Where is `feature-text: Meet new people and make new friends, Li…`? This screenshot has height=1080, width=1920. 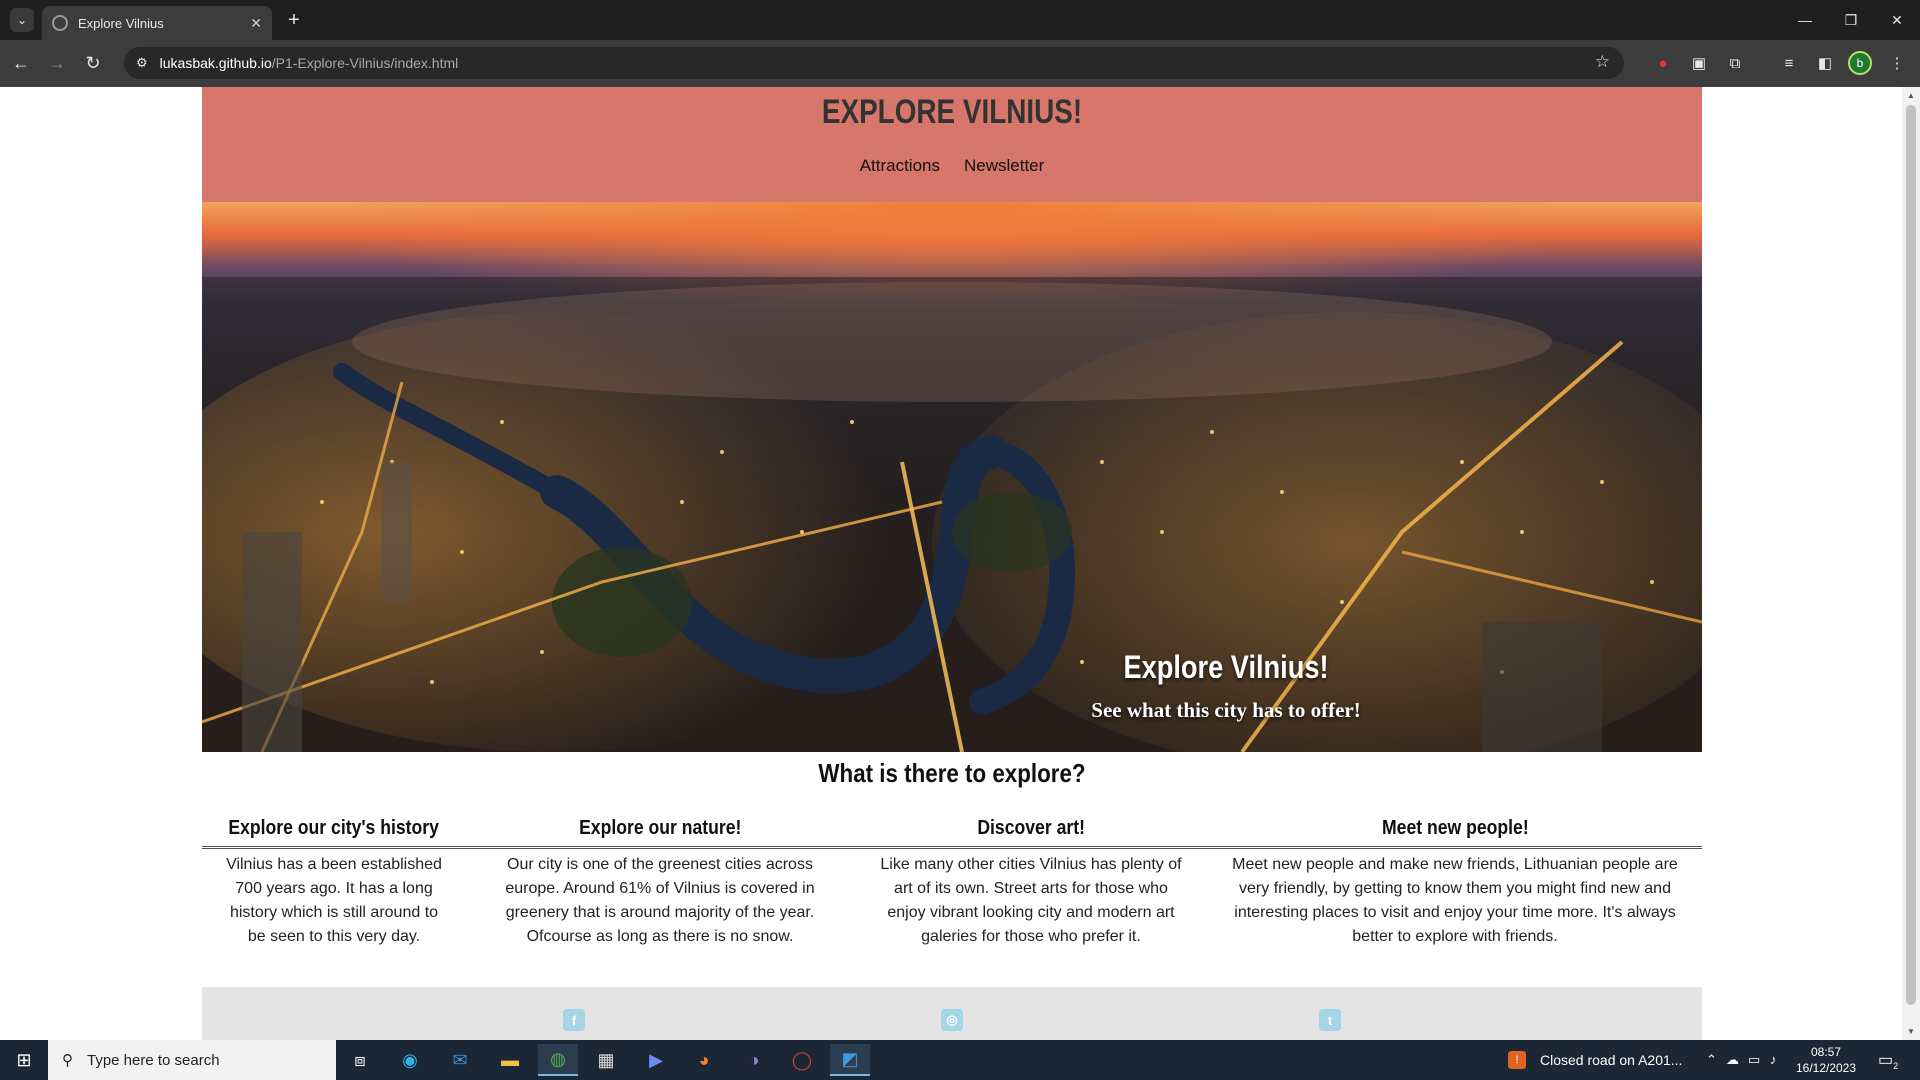
feature-text: Meet new people and make new friends, Li… is located at coordinates (1455, 900).